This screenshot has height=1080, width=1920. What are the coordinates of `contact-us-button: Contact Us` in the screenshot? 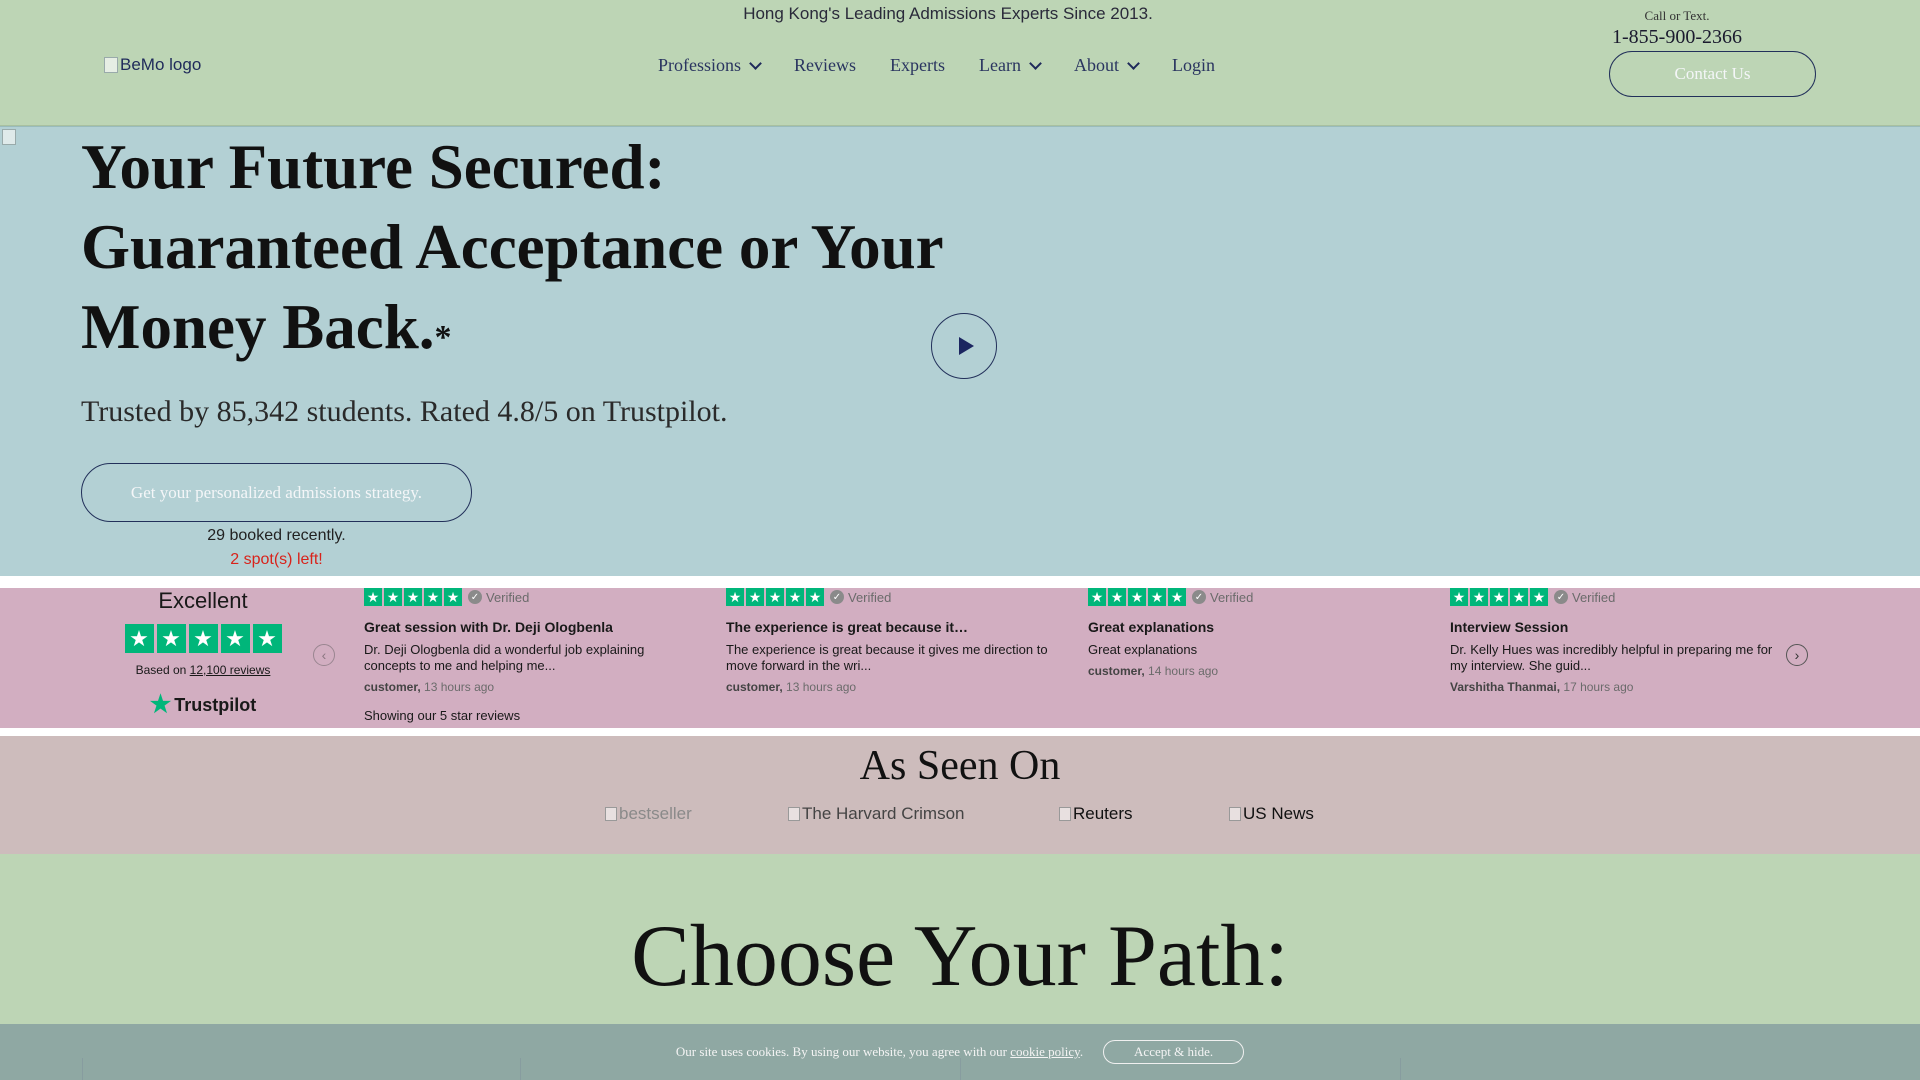 It's located at (1712, 74).